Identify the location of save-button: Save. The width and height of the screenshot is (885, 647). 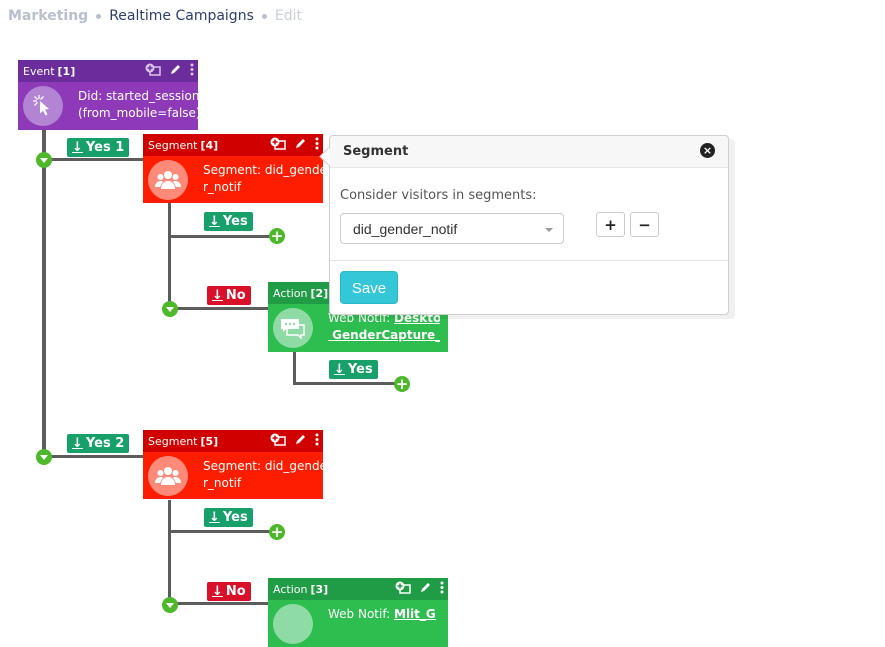
(369, 287).